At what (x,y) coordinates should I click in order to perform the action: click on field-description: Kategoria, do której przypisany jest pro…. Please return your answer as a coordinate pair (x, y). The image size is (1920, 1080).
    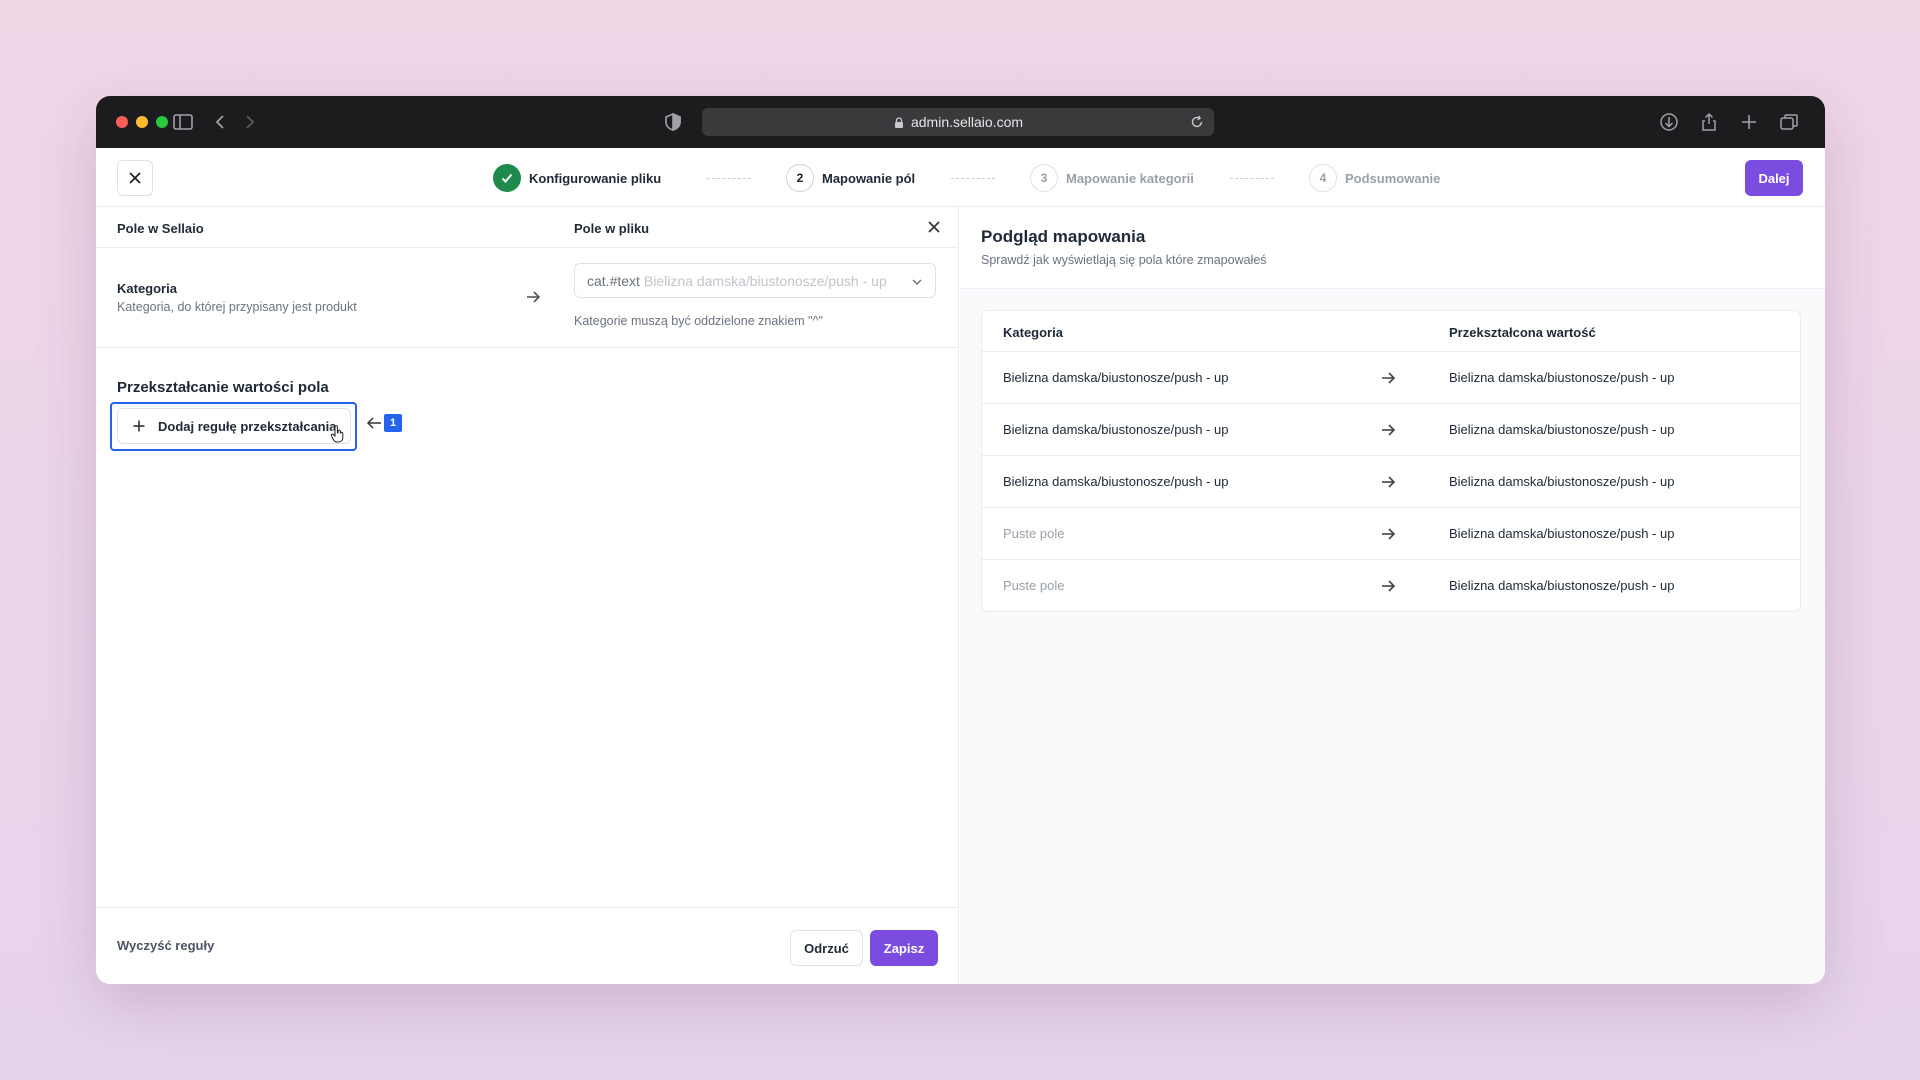
    Looking at the image, I should click on (237, 307).